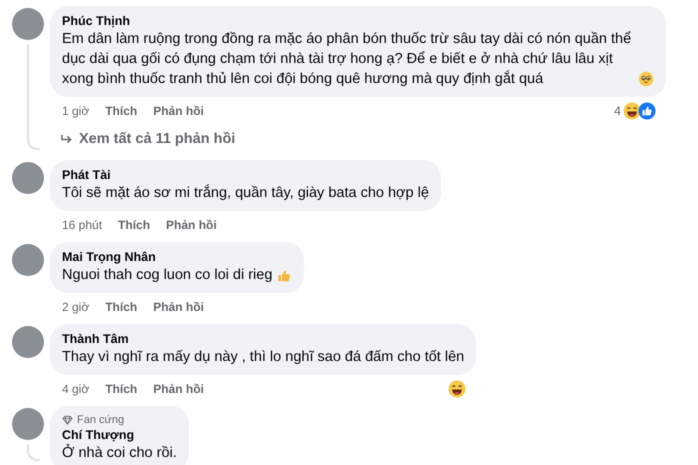  What do you see at coordinates (119, 453) in the screenshot?
I see `comment-text: Ở nhà coi cho rồi.` at bounding box center [119, 453].